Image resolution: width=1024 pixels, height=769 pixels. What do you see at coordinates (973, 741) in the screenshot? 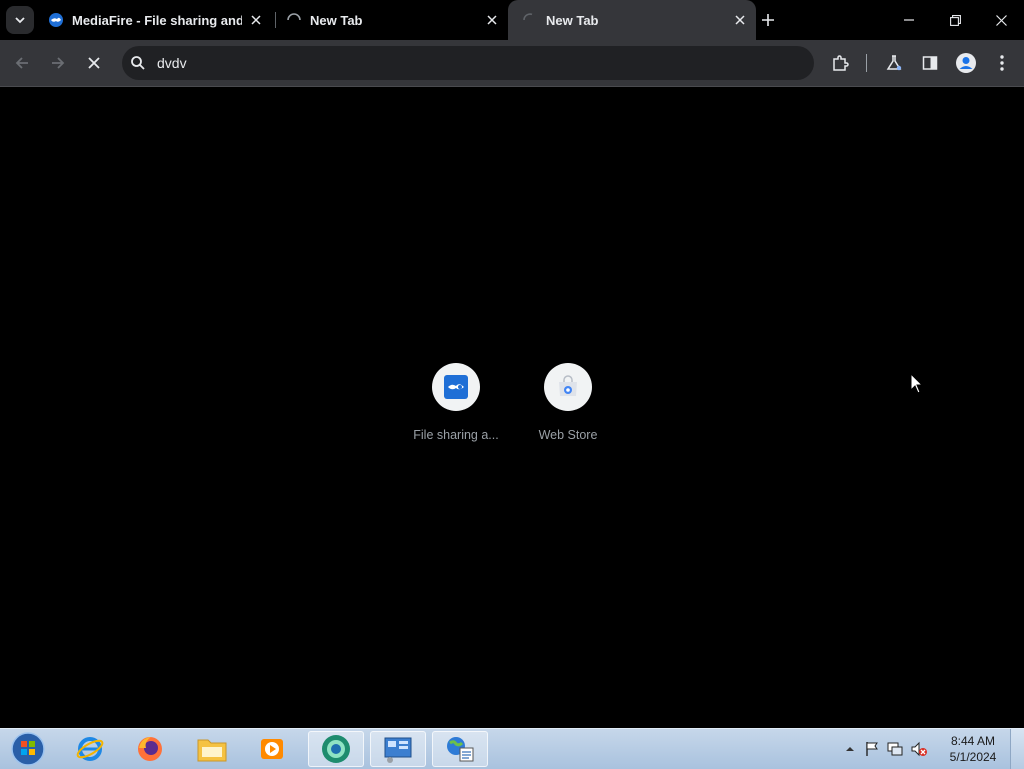
I see `clock-time: 8:44 AM` at bounding box center [973, 741].